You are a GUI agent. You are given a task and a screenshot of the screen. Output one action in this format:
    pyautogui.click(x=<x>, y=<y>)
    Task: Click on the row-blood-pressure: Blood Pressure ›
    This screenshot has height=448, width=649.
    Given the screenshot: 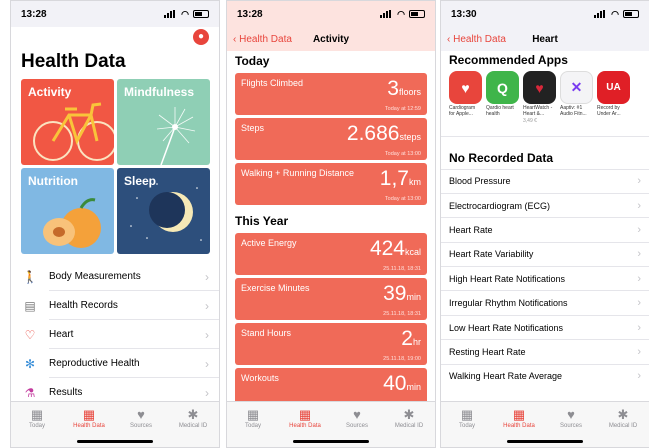 What is the action you would take?
    pyautogui.click(x=545, y=180)
    